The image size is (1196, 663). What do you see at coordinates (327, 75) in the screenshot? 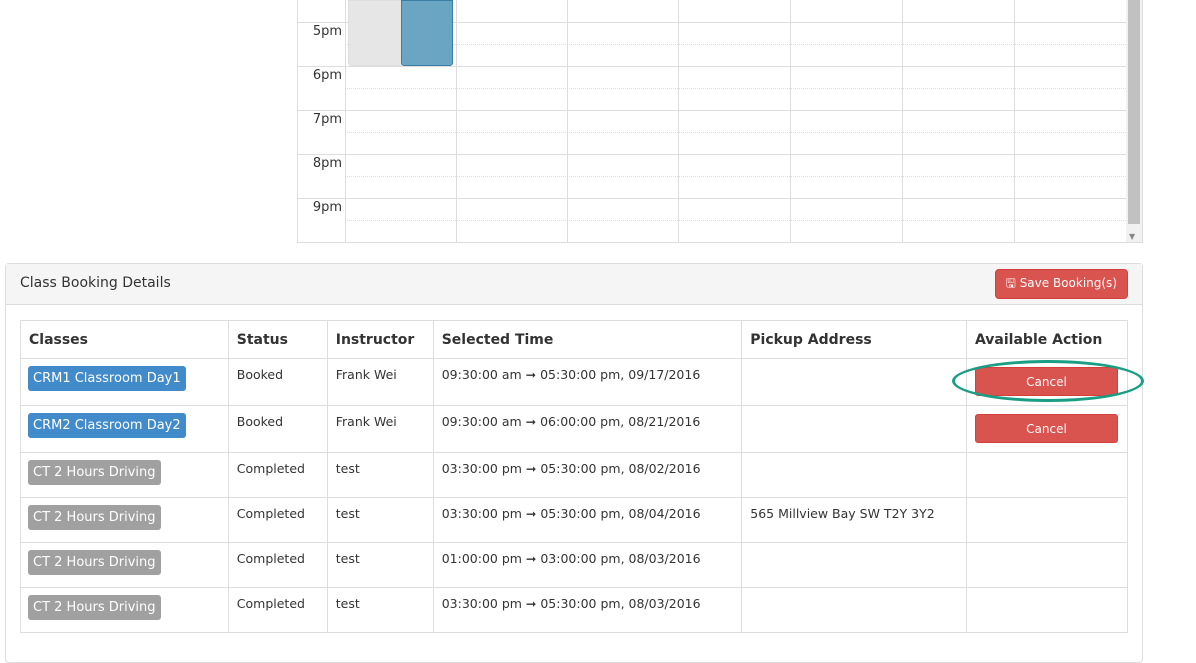
I see `time-label: 6pm` at bounding box center [327, 75].